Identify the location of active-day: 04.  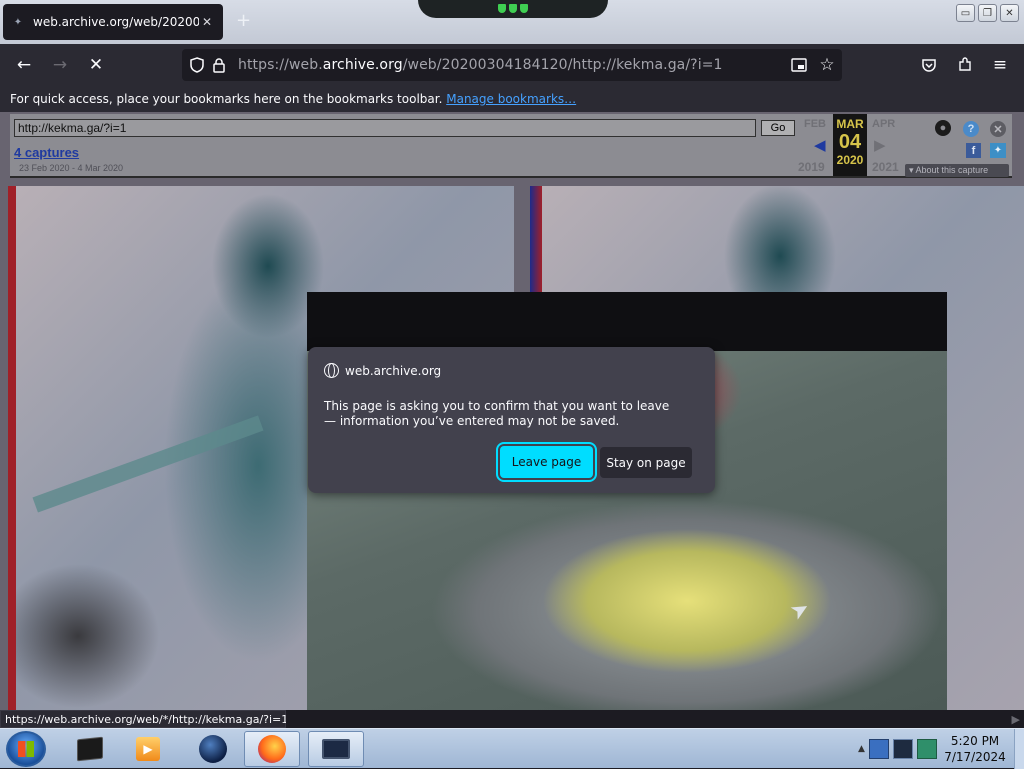
(850, 142).